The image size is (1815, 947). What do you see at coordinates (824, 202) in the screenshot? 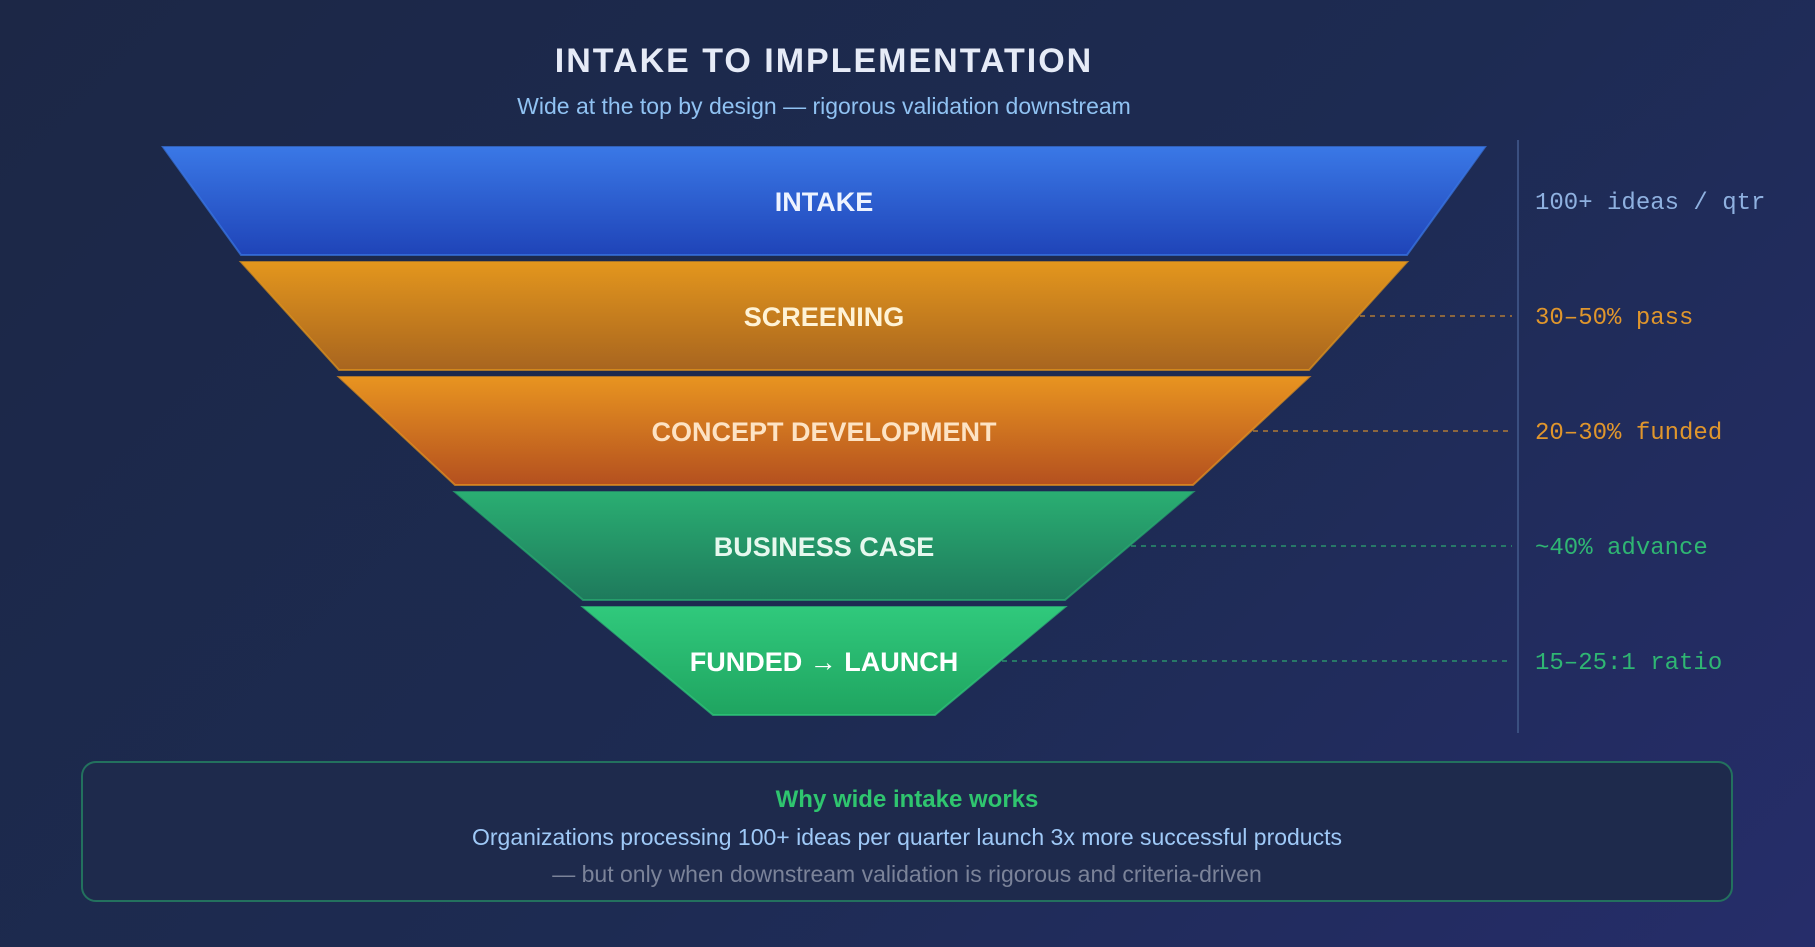
I see `funnel-stage-label: INTAKE` at bounding box center [824, 202].